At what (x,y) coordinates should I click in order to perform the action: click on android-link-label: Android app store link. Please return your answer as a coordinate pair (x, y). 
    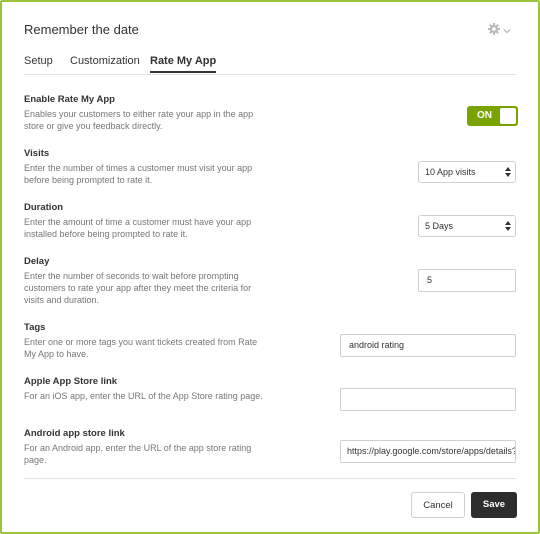
    Looking at the image, I should click on (74, 433).